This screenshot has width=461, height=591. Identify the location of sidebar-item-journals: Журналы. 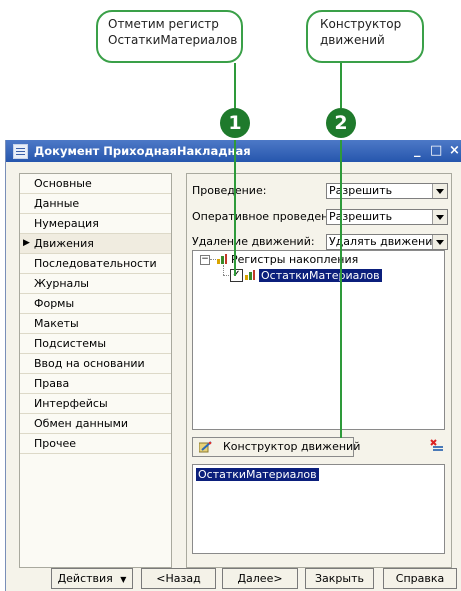
(95, 284).